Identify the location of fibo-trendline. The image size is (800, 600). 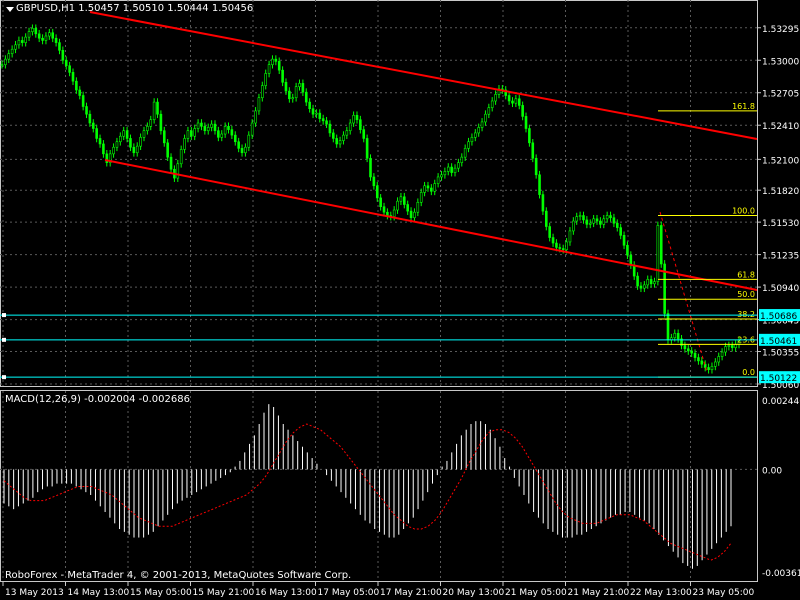
(683, 292).